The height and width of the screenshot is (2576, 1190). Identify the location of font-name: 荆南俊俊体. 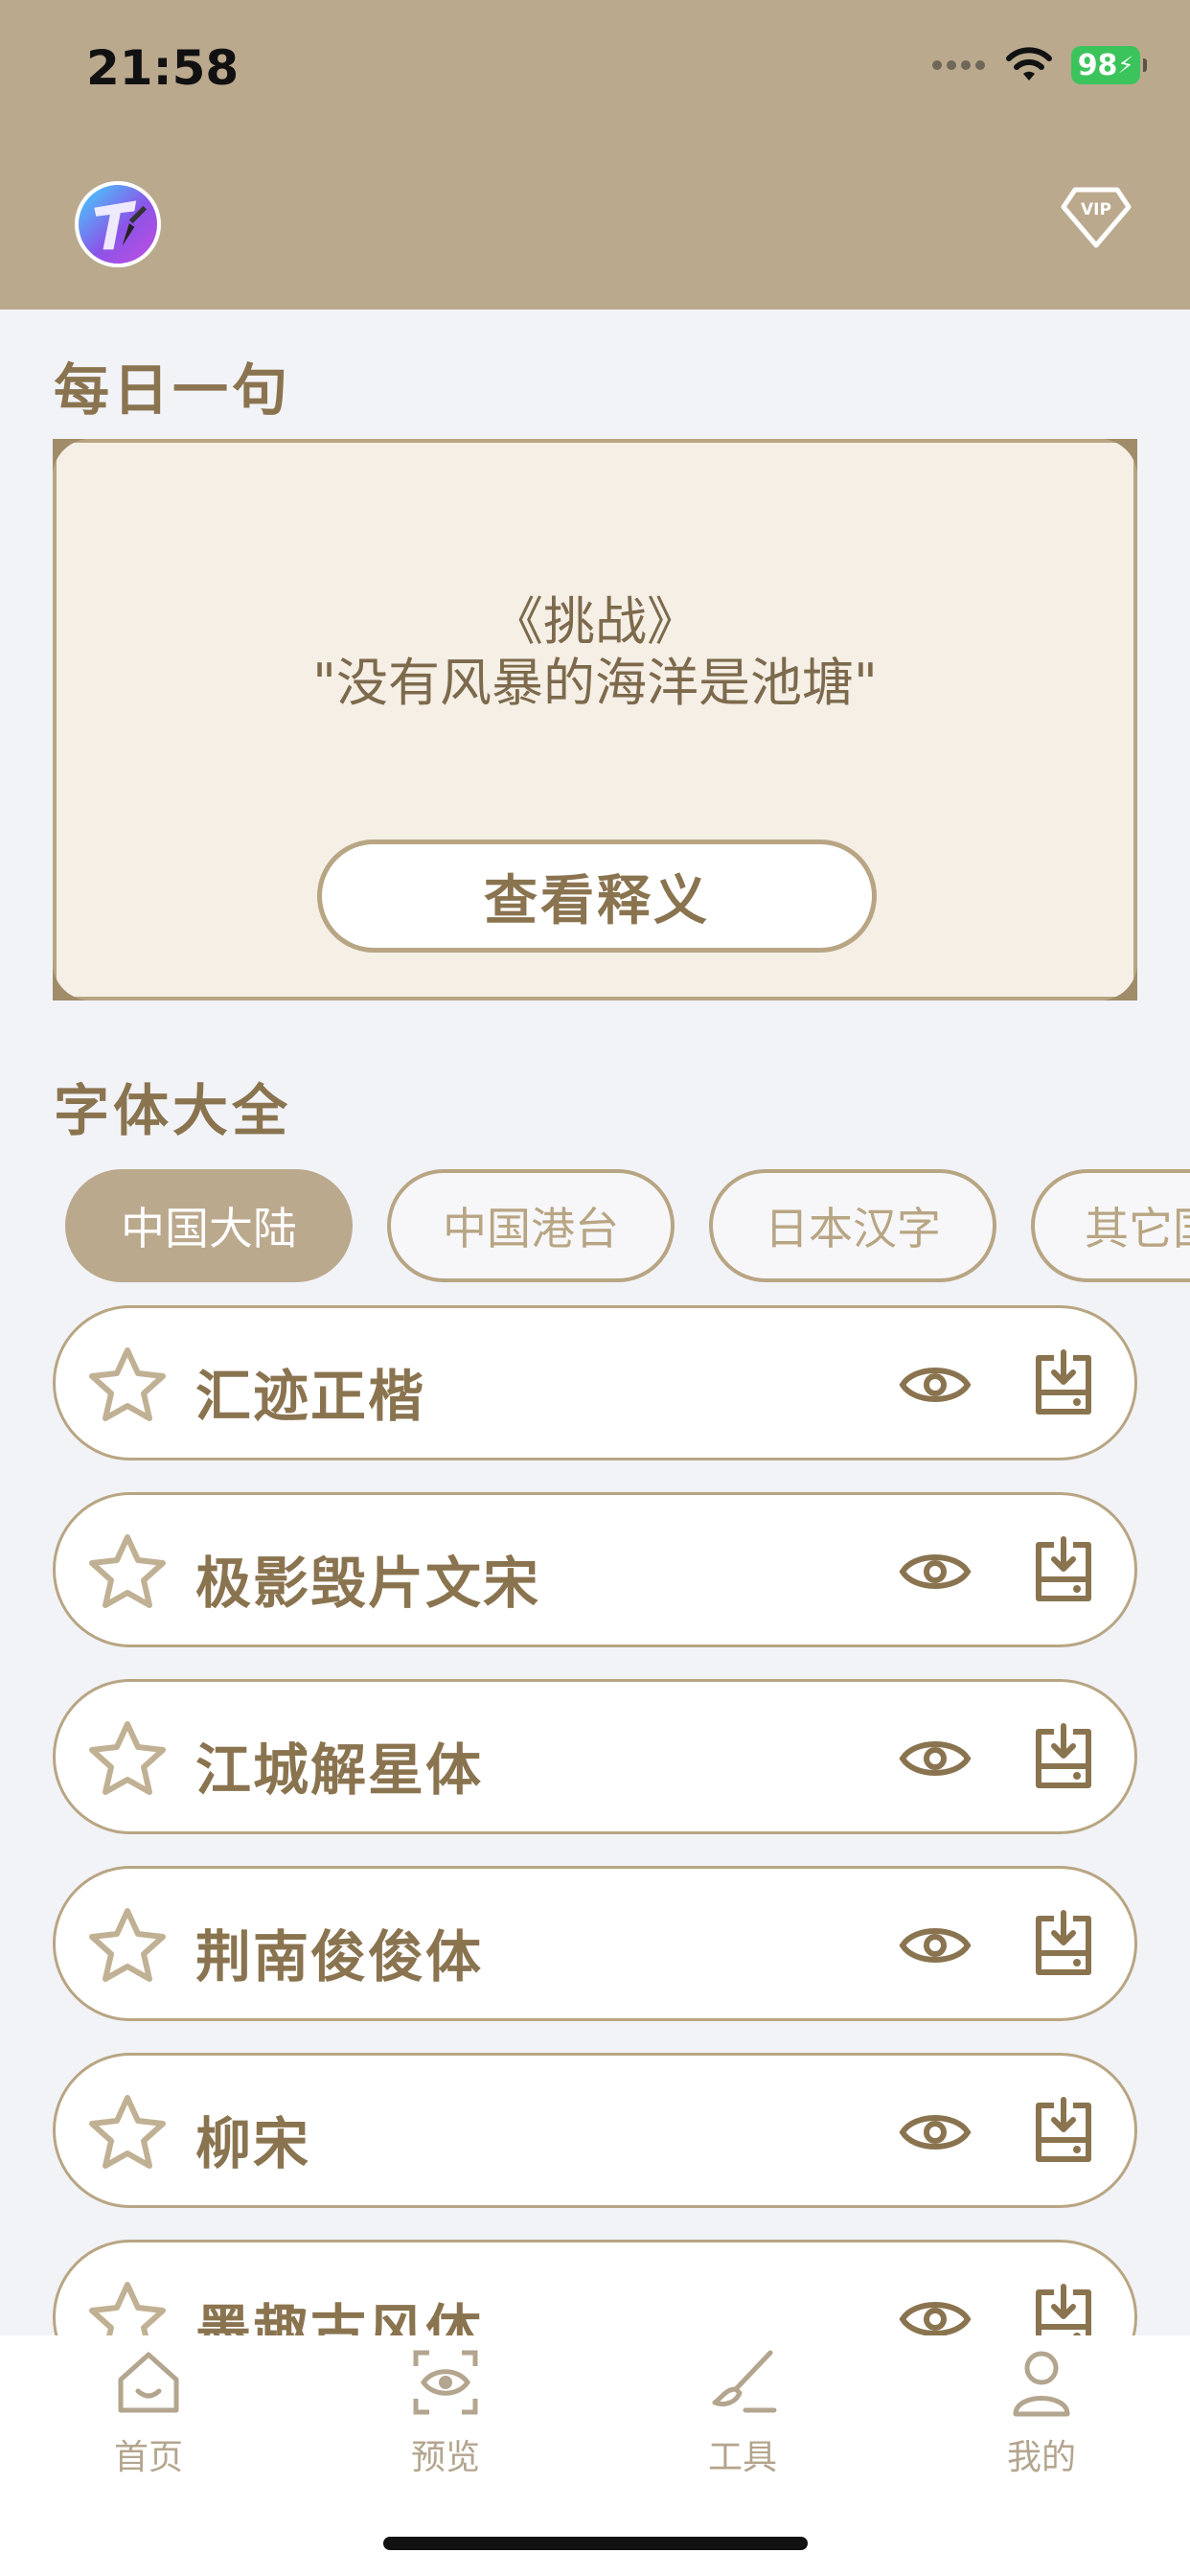
(340, 1957).